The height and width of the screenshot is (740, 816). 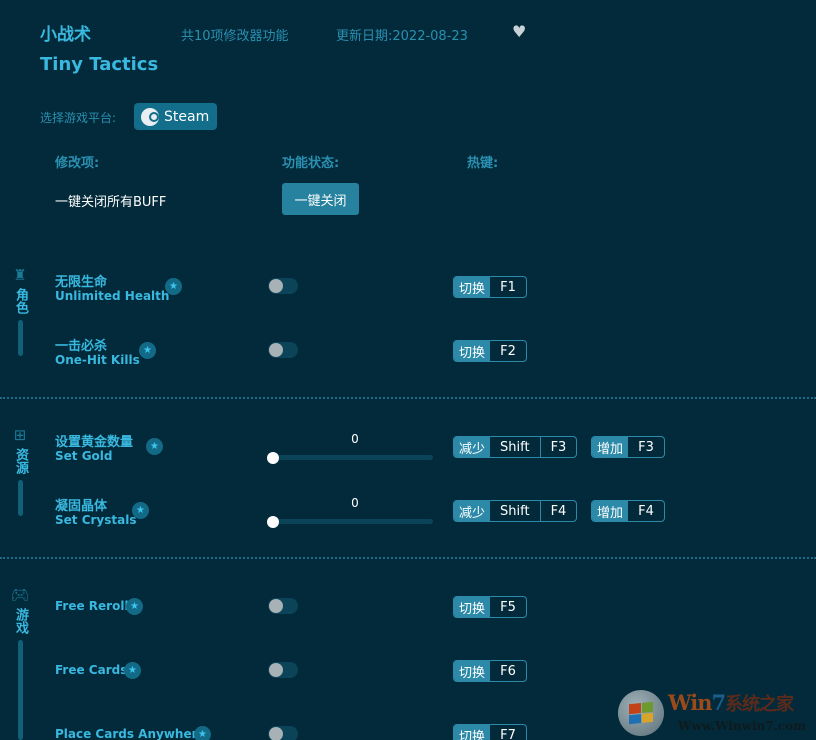 I want to click on hotkey-key: F1, so click(x=508, y=287).